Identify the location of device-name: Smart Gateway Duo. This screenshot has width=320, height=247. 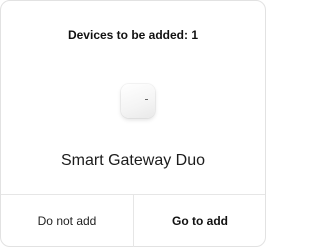
(133, 160).